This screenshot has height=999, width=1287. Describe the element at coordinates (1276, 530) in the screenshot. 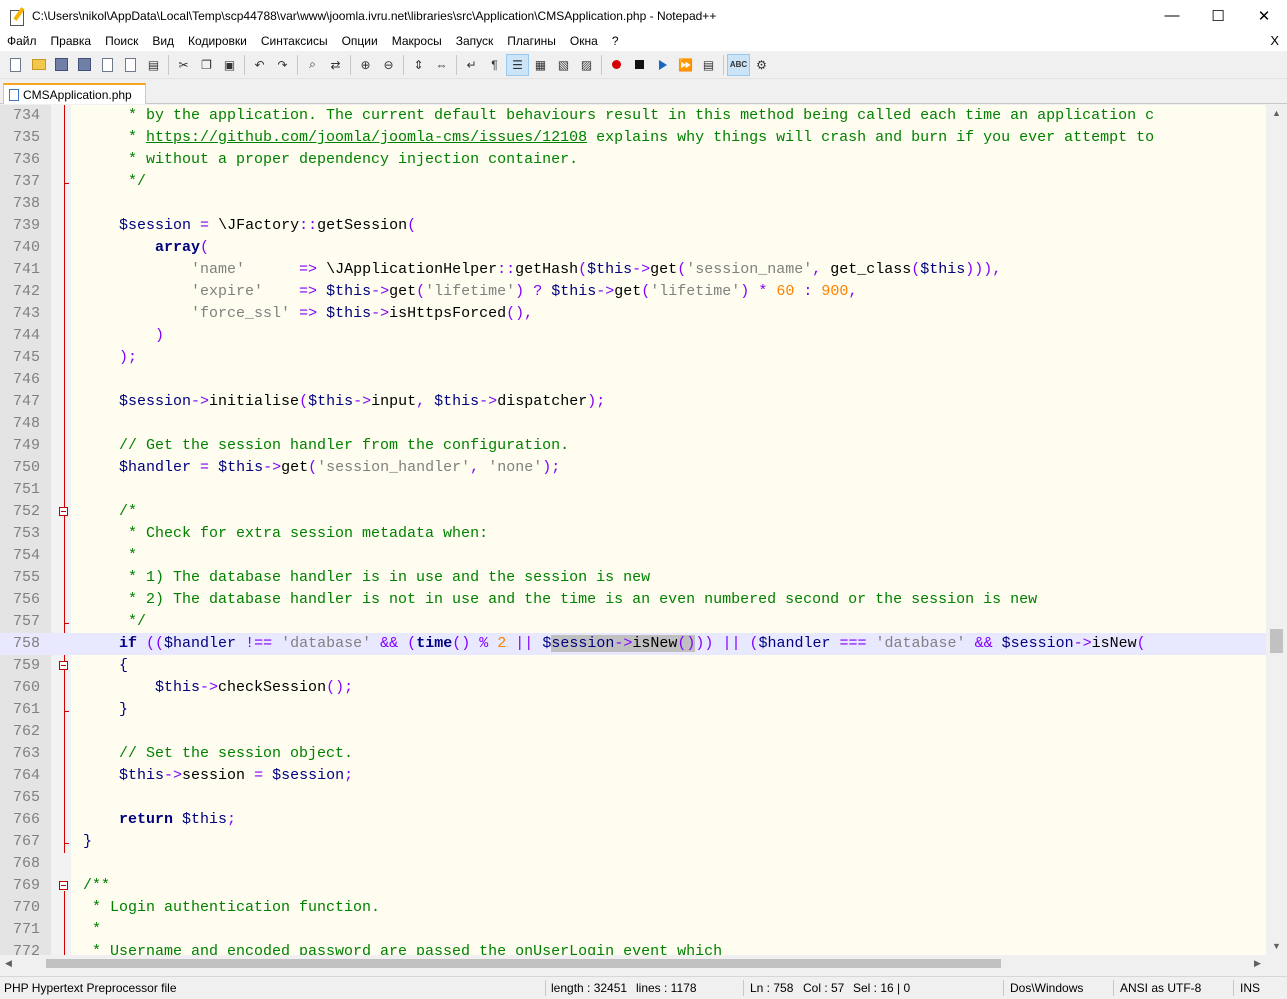

I see `vertical-scrollbar: ▲ ▼` at that location.